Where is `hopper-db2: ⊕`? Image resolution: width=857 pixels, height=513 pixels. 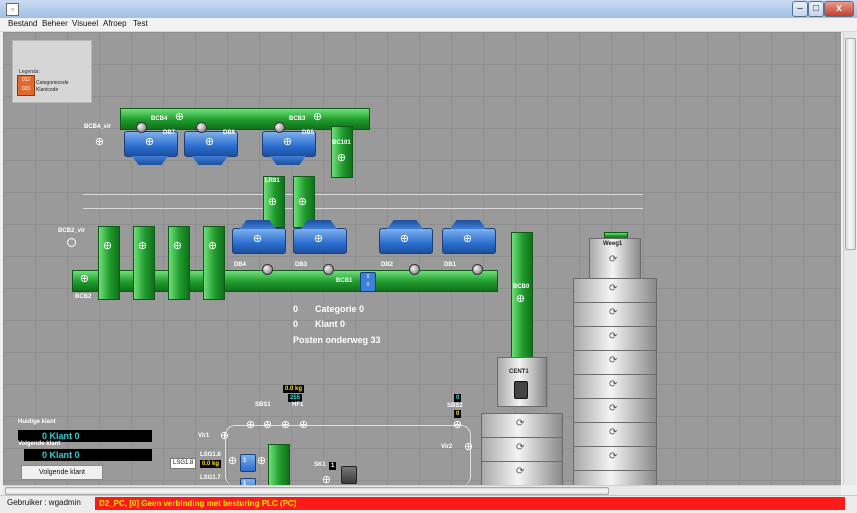
hopper-db2: ⊕ is located at coordinates (406, 246).